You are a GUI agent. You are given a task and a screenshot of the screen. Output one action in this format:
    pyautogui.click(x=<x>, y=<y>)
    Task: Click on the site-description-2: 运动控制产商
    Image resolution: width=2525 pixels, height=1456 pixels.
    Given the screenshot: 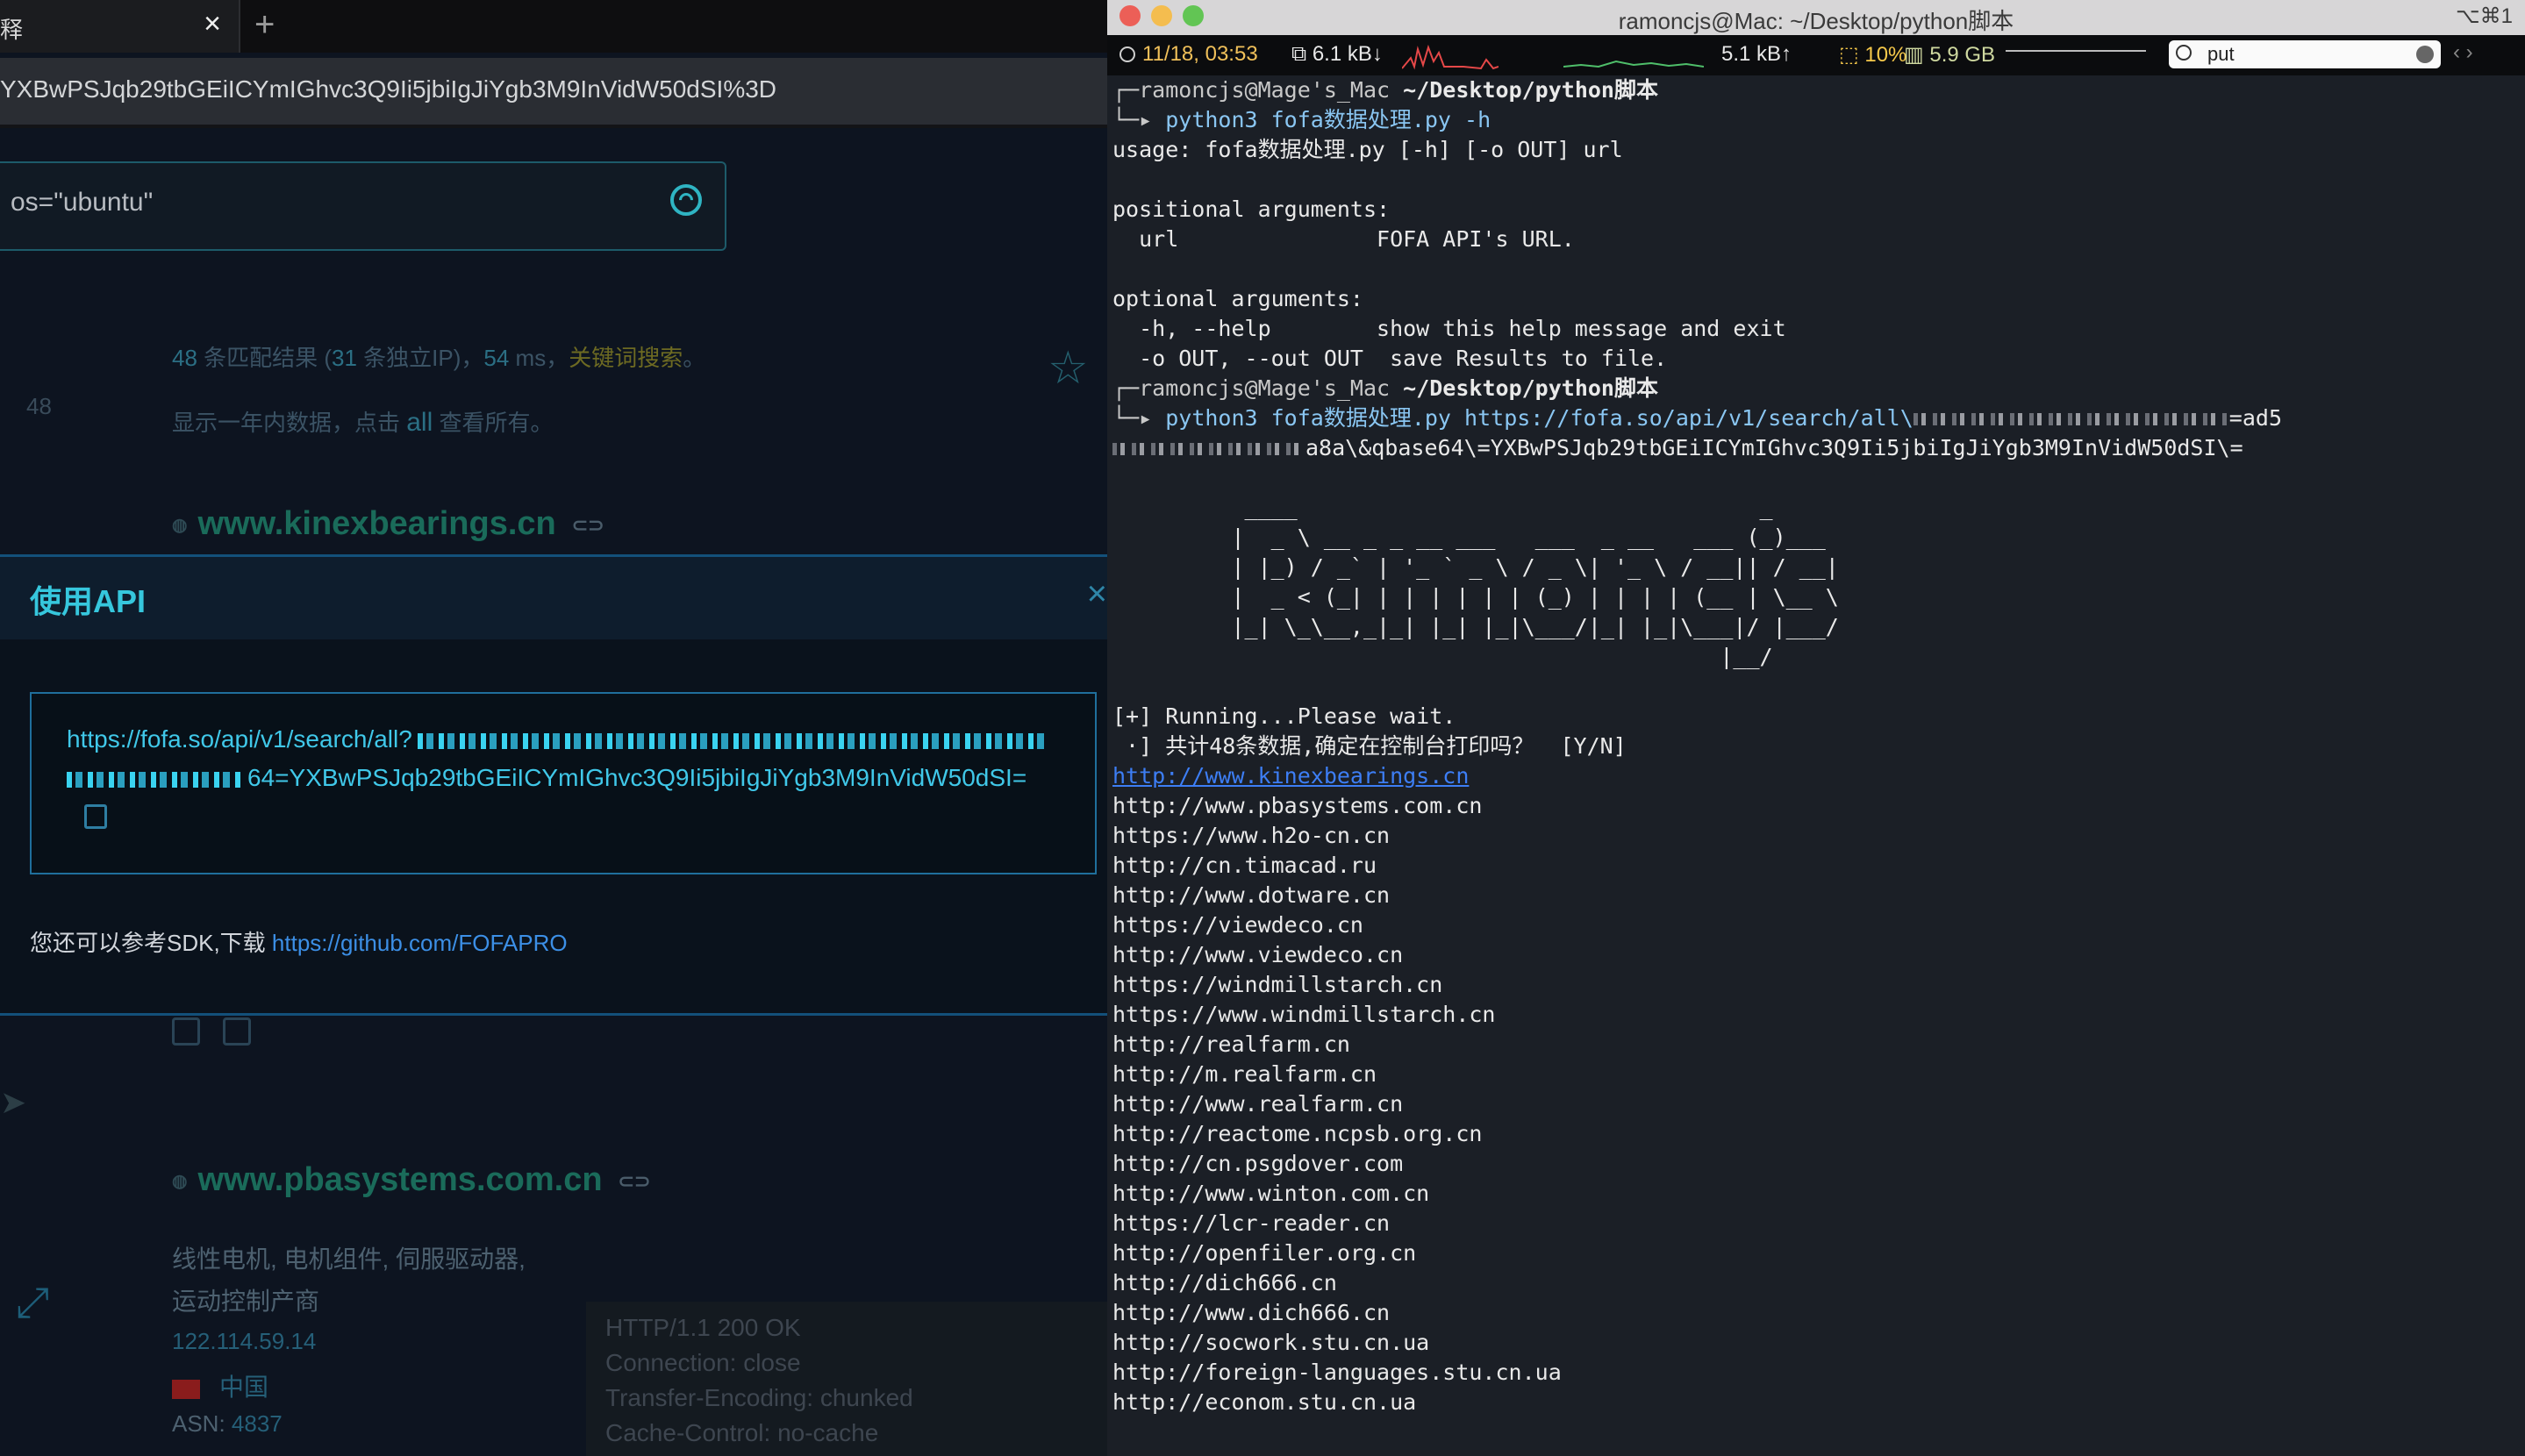 What is the action you would take?
    pyautogui.click(x=246, y=1301)
    